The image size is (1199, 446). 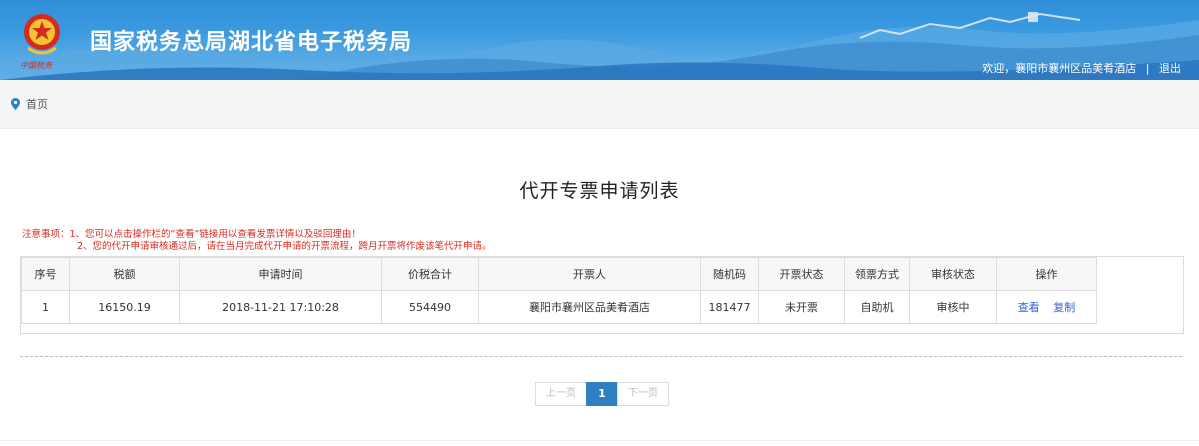 What do you see at coordinates (601, 356) in the screenshot?
I see `section-divider` at bounding box center [601, 356].